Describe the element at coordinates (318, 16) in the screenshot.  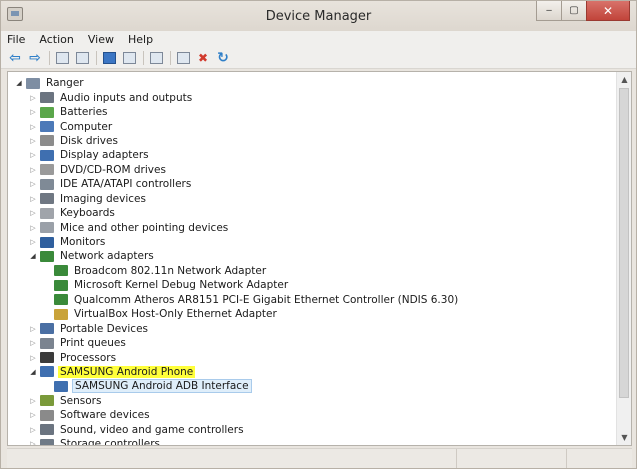
I see `title-bar: Device Manager ‒ ▢ ✕` at that location.